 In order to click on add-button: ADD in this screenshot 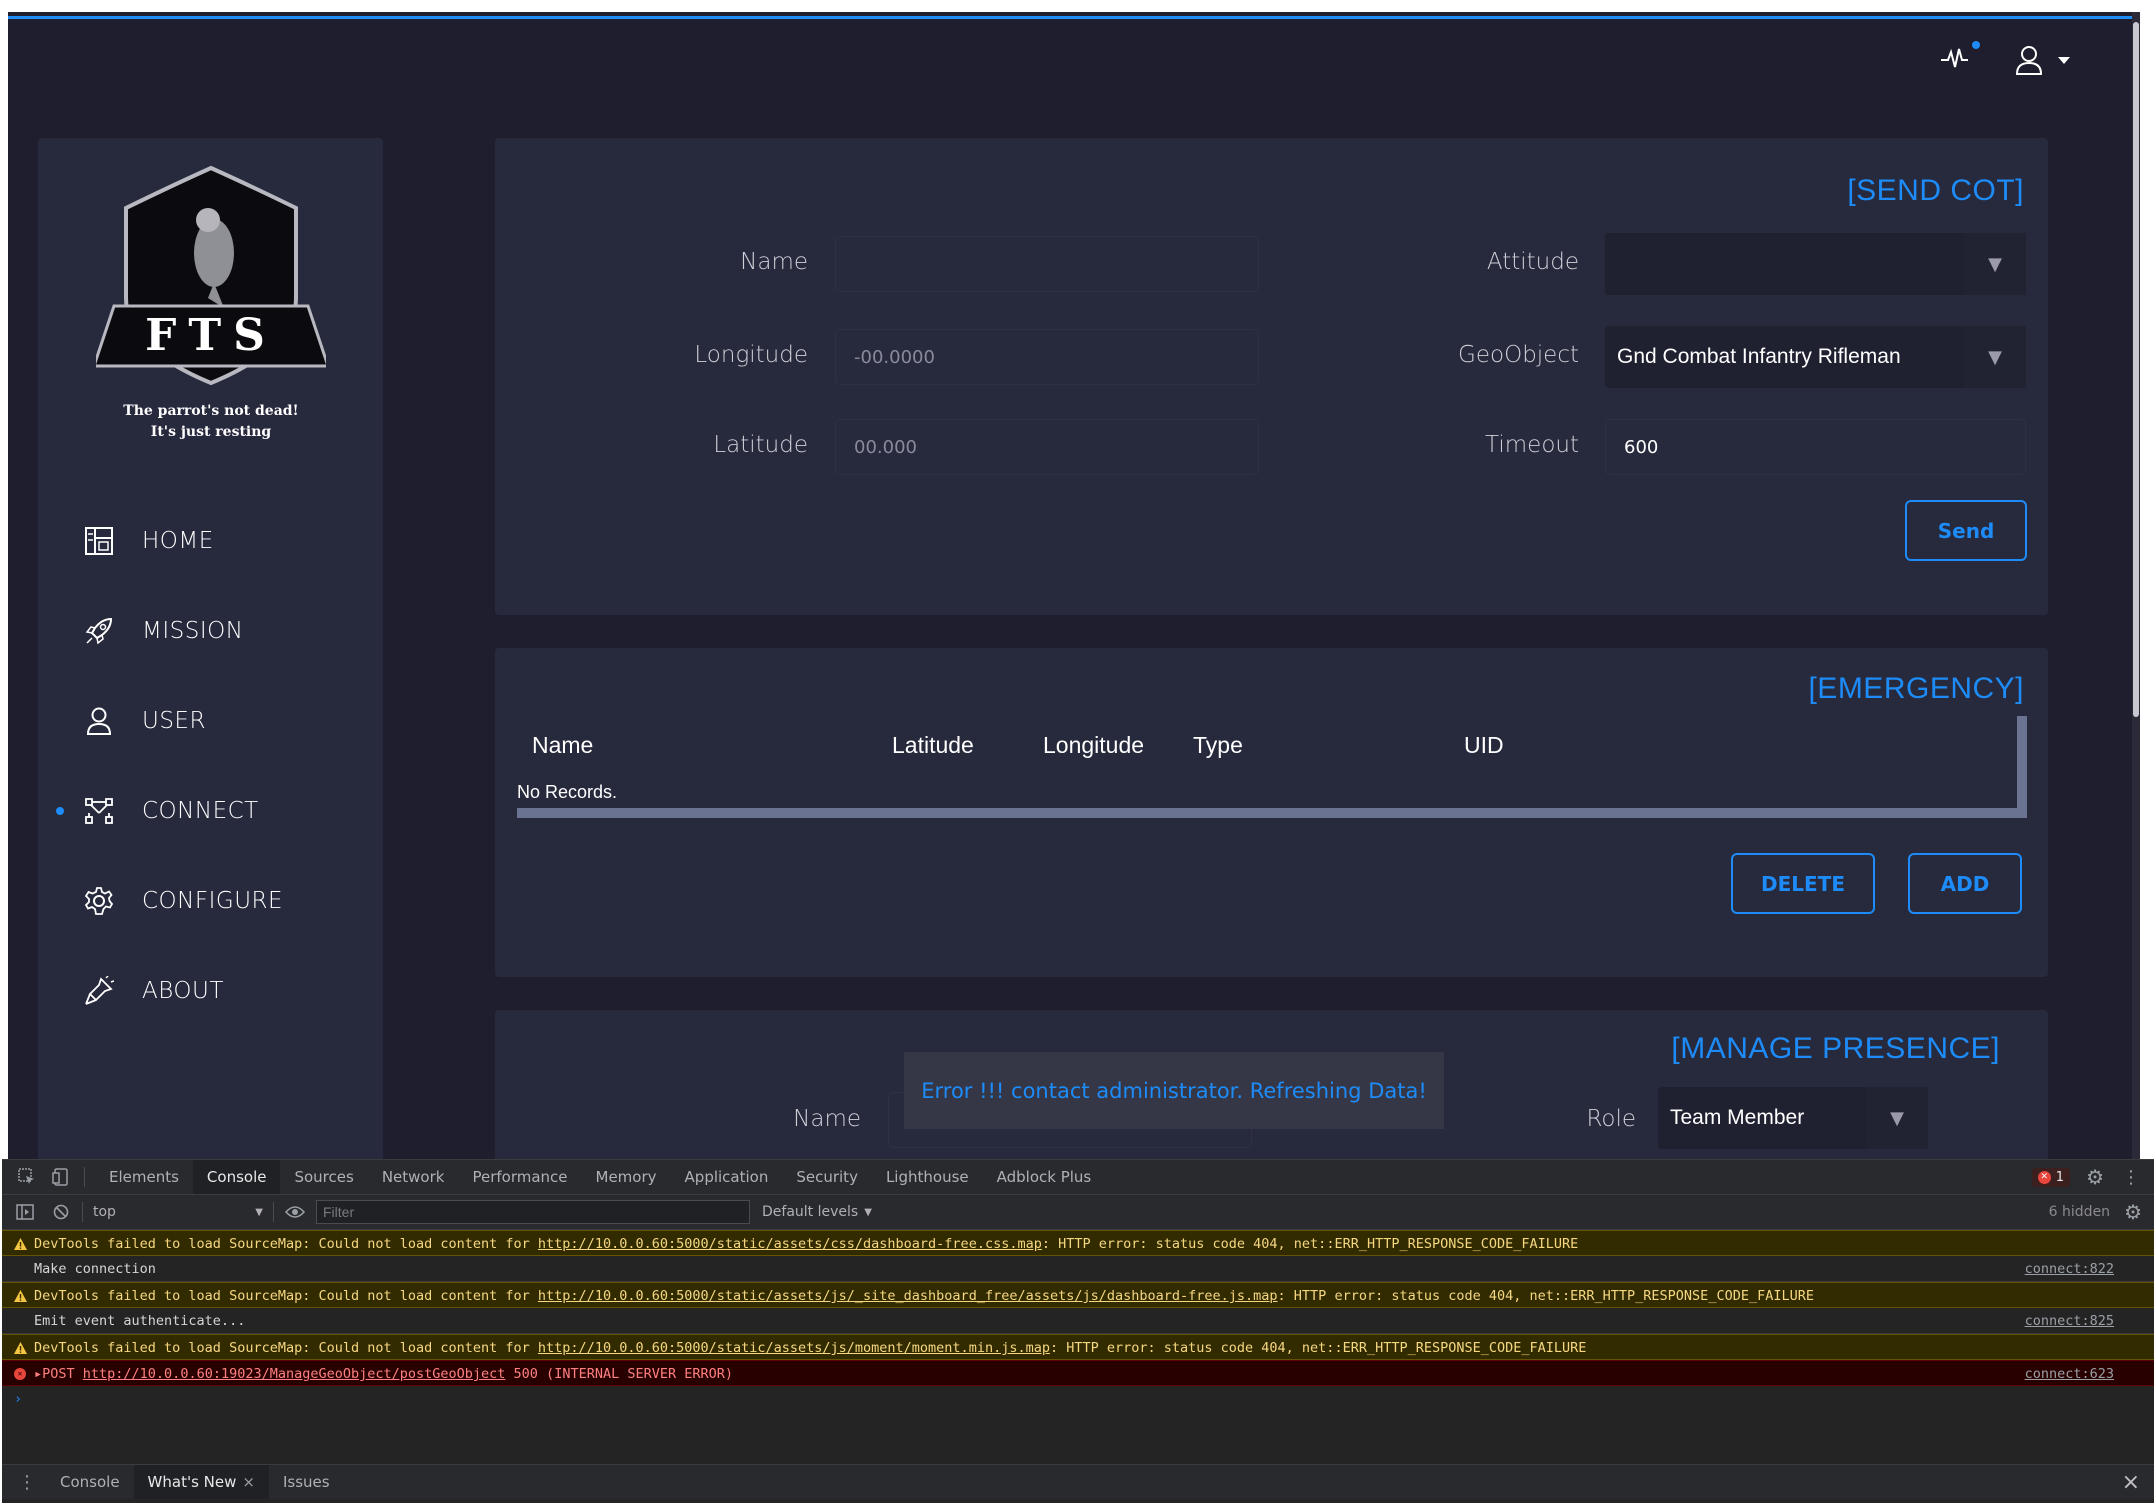, I will do `click(1965, 883)`.